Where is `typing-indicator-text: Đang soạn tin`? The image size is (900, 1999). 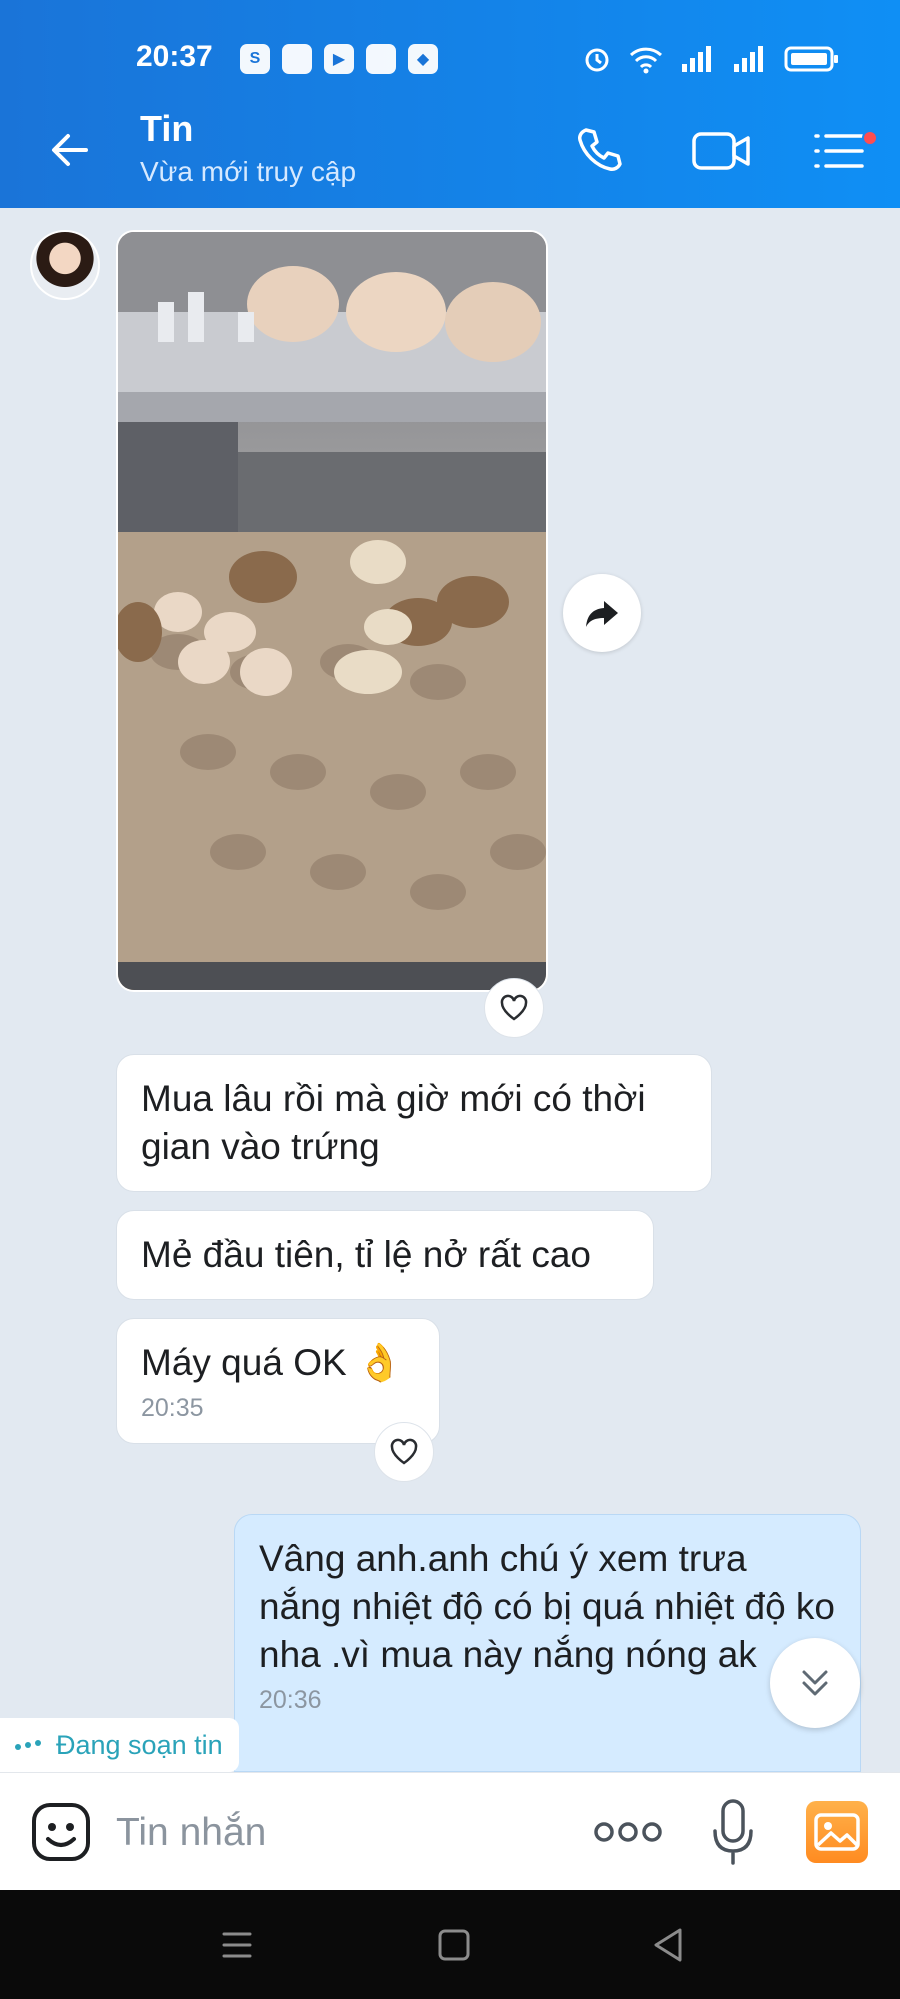
typing-indicator-text: Đang soạn tin is located at coordinates (139, 1744).